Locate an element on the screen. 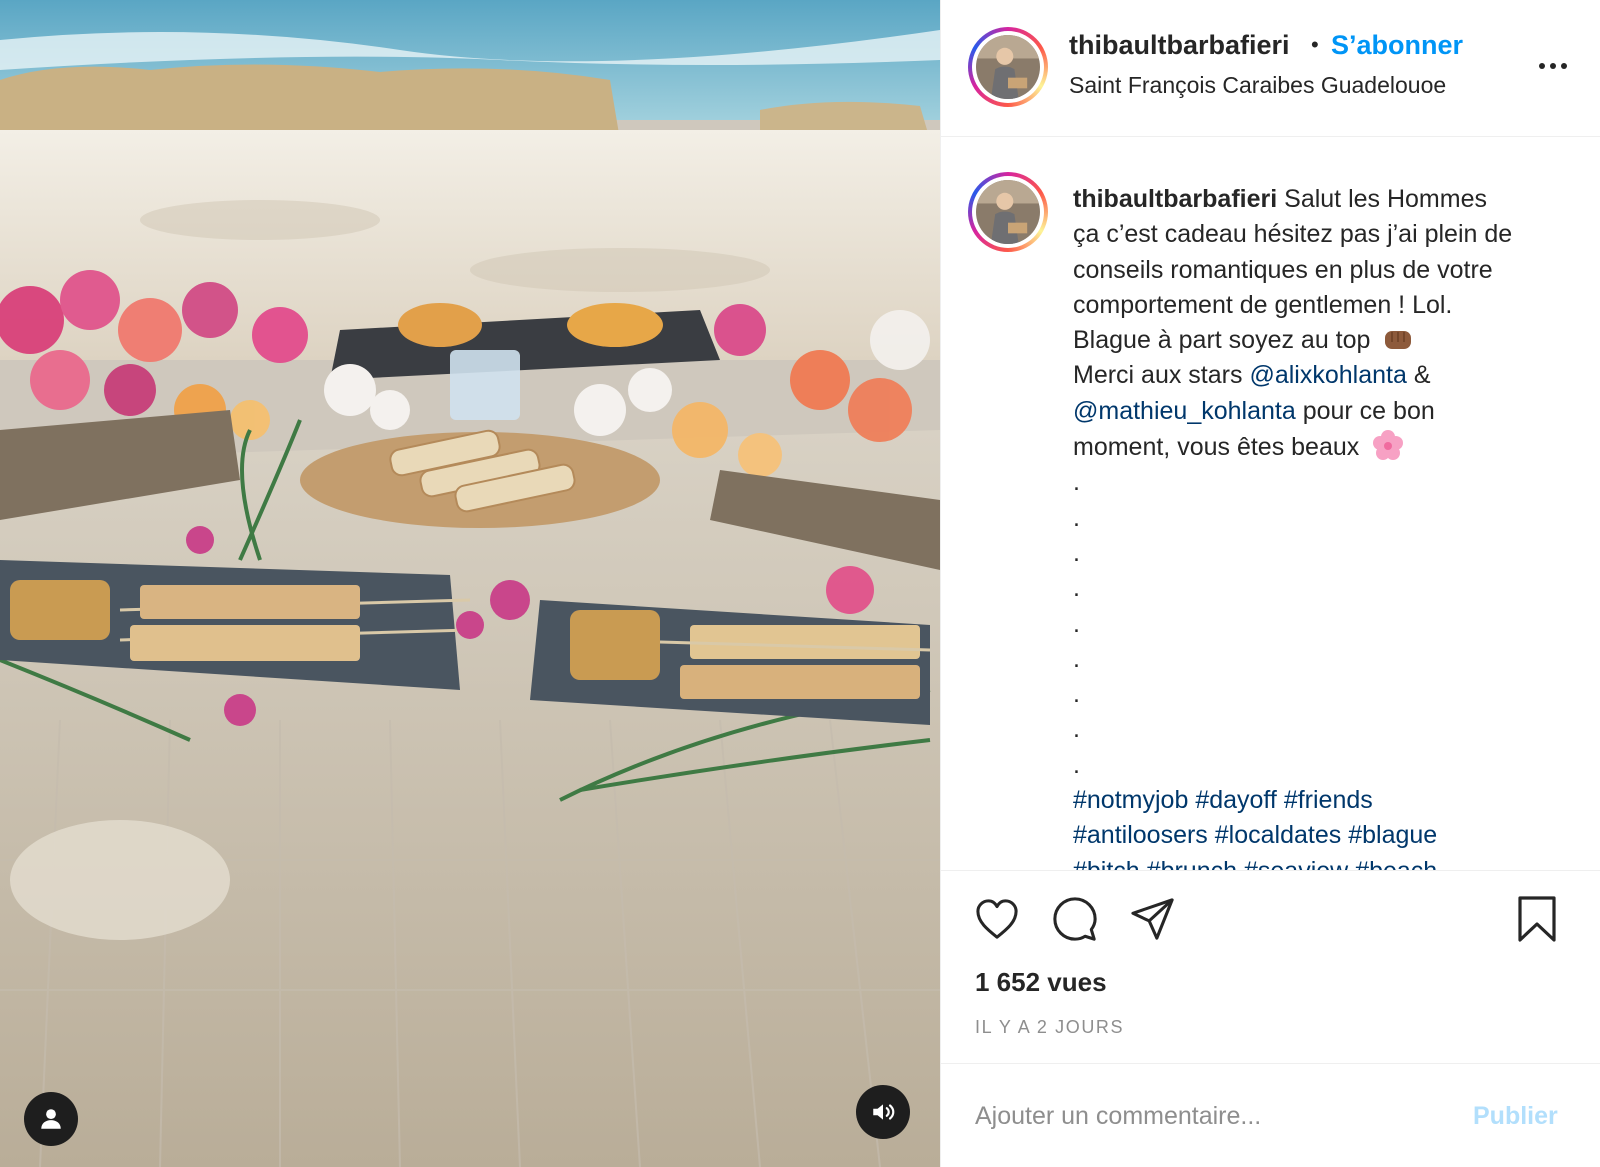  mention-link: @alixkohlanta is located at coordinates (1327, 375).